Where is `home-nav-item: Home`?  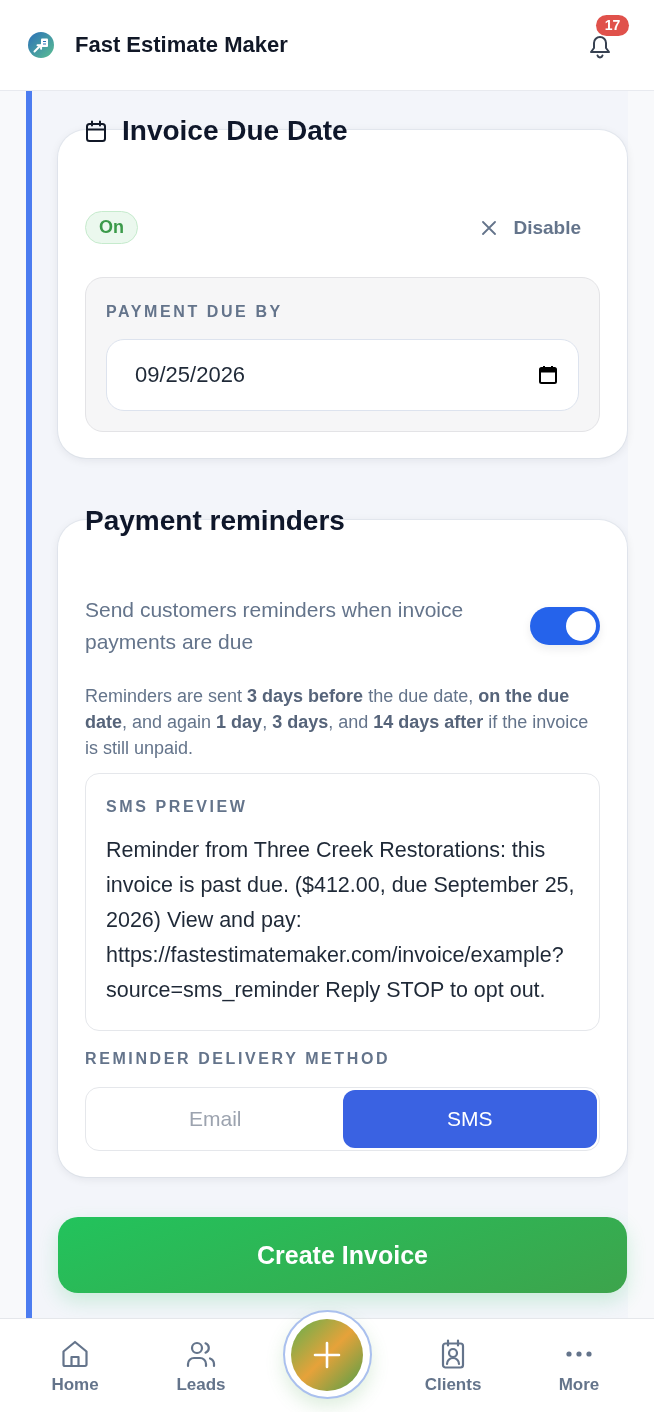
home-nav-item: Home is located at coordinates (75, 1367).